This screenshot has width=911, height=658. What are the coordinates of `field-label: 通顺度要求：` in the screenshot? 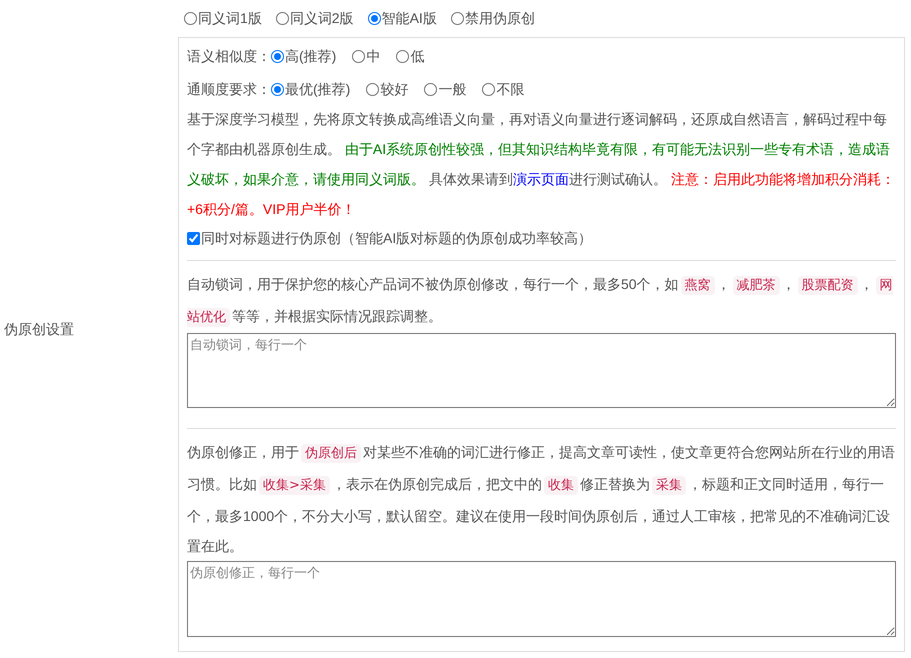 It's located at (229, 89).